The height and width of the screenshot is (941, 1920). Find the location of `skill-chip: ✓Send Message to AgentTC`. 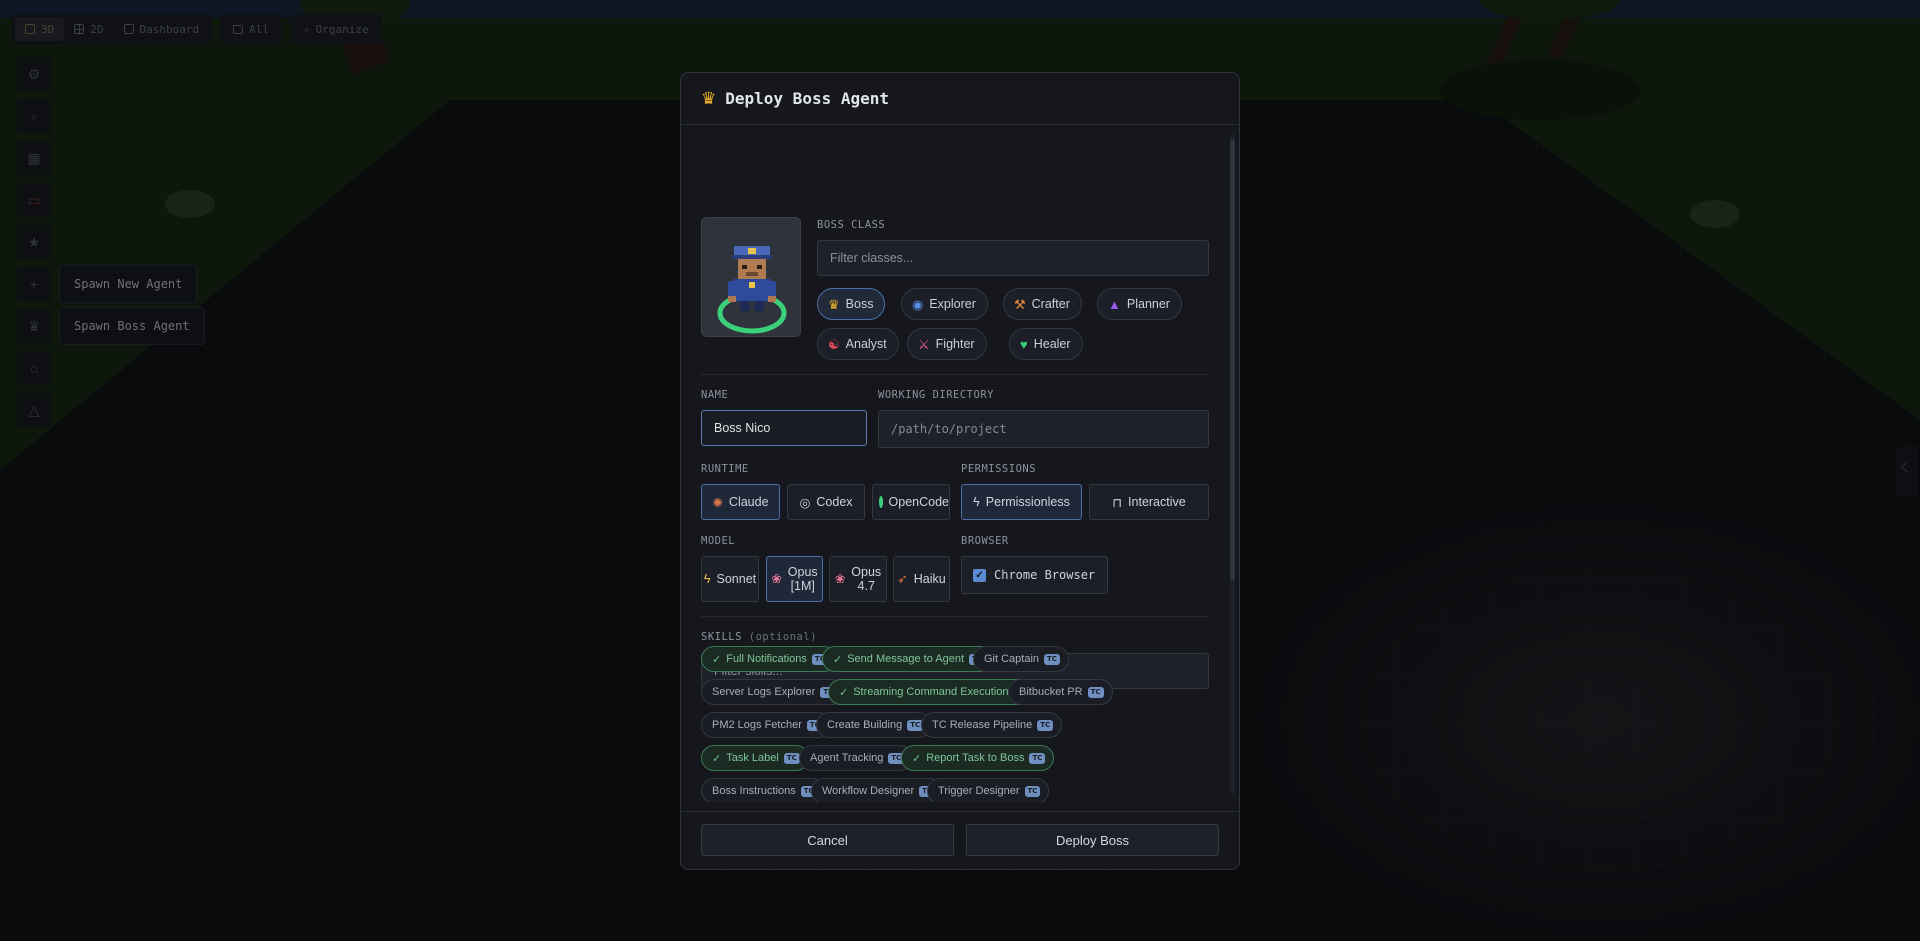

skill-chip: ✓Send Message to AgentTC is located at coordinates (908, 659).